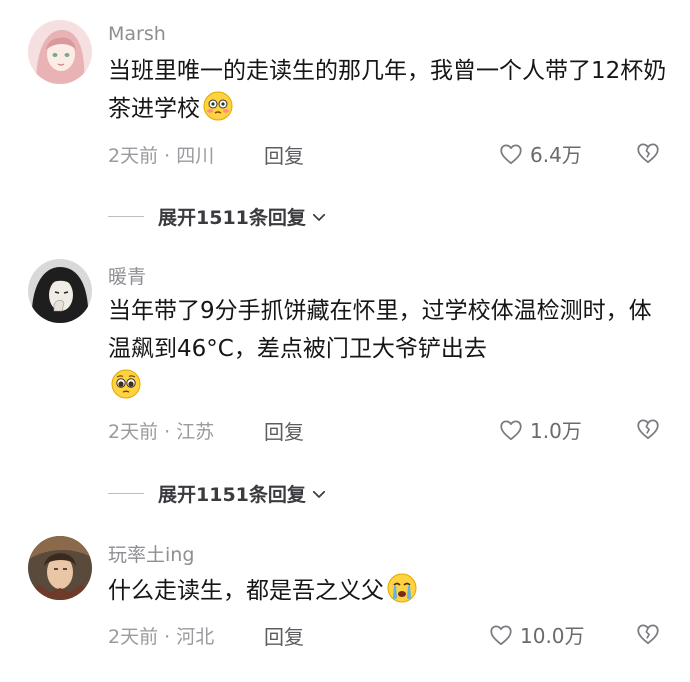  What do you see at coordinates (552, 636) in the screenshot?
I see `like-count: 10.0万` at bounding box center [552, 636].